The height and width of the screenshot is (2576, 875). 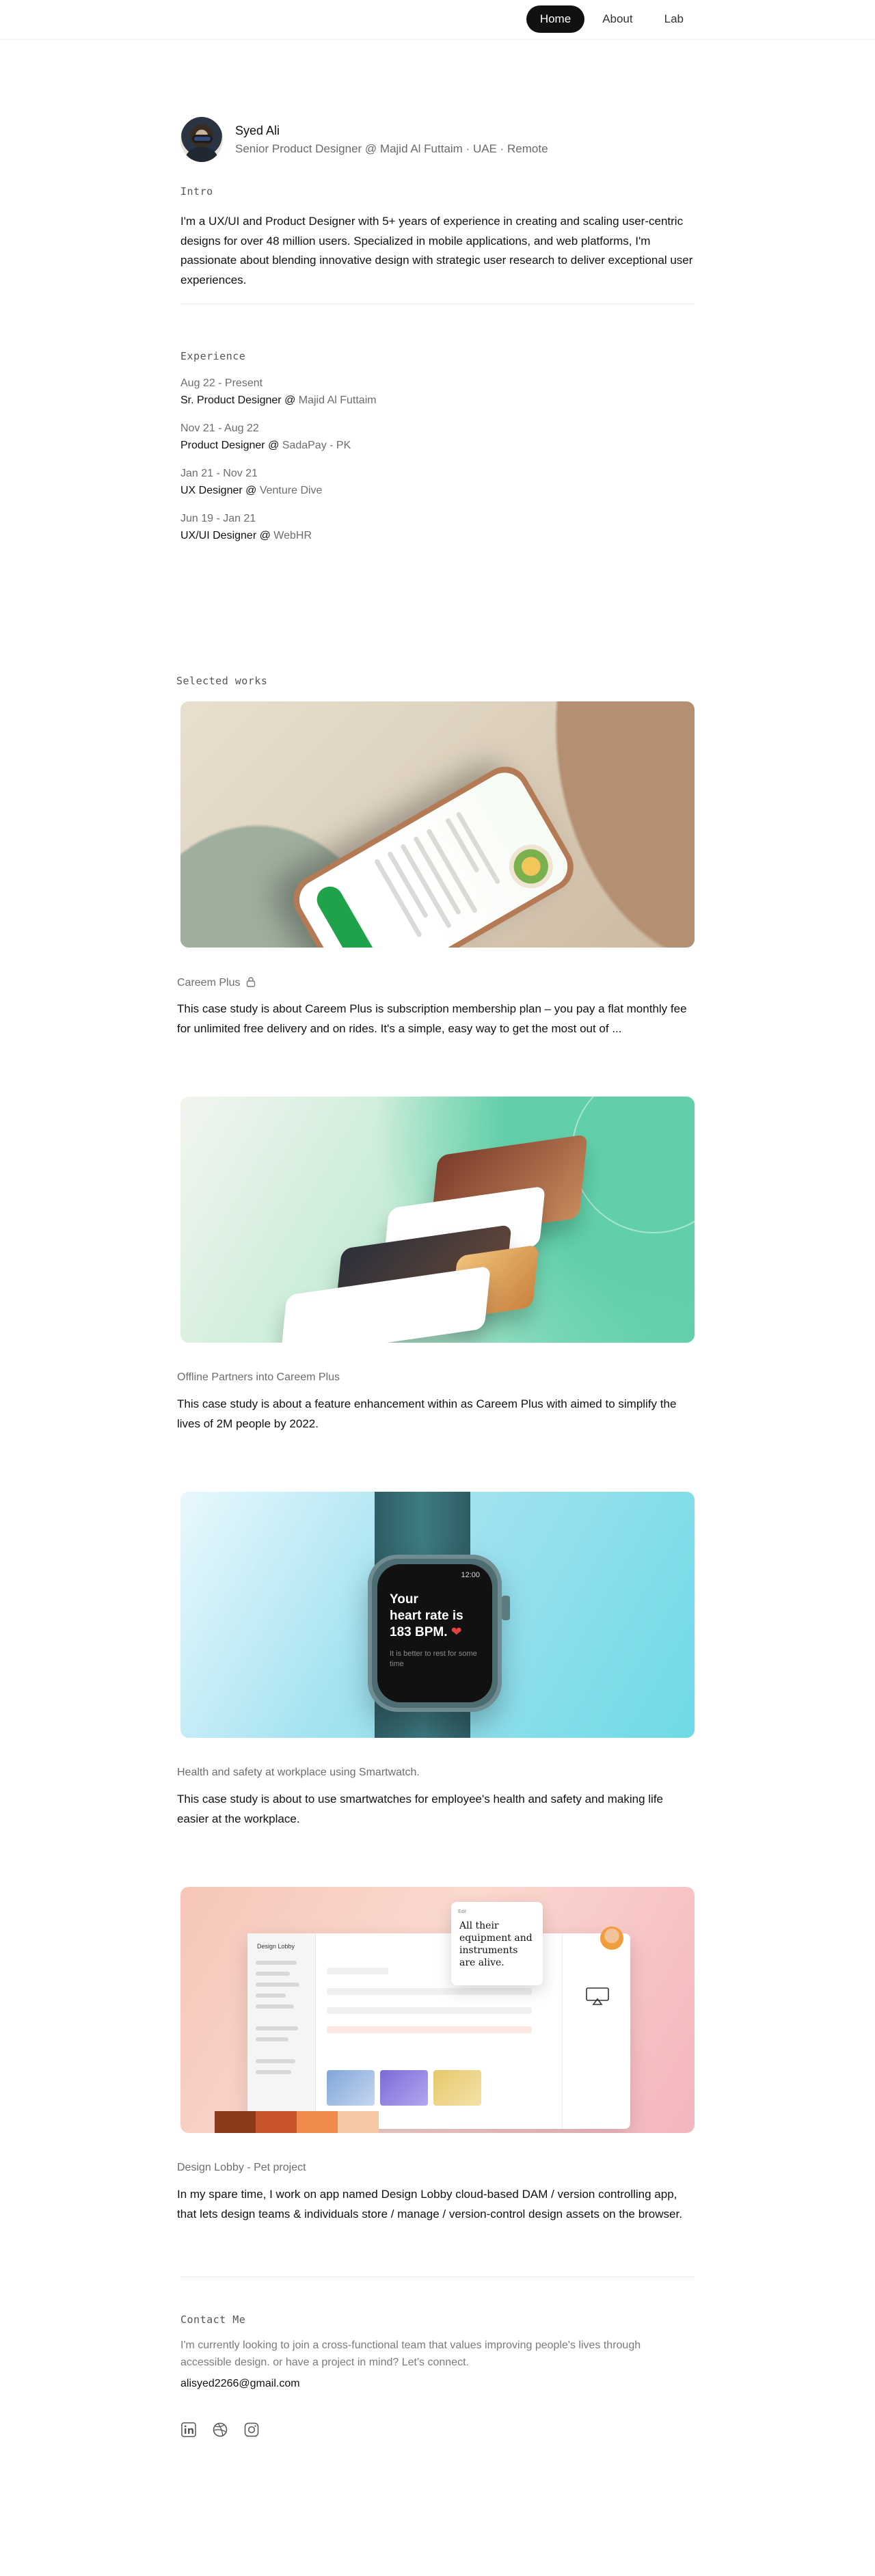 What do you see at coordinates (220, 2429) in the screenshot?
I see `dribbble-icon` at bounding box center [220, 2429].